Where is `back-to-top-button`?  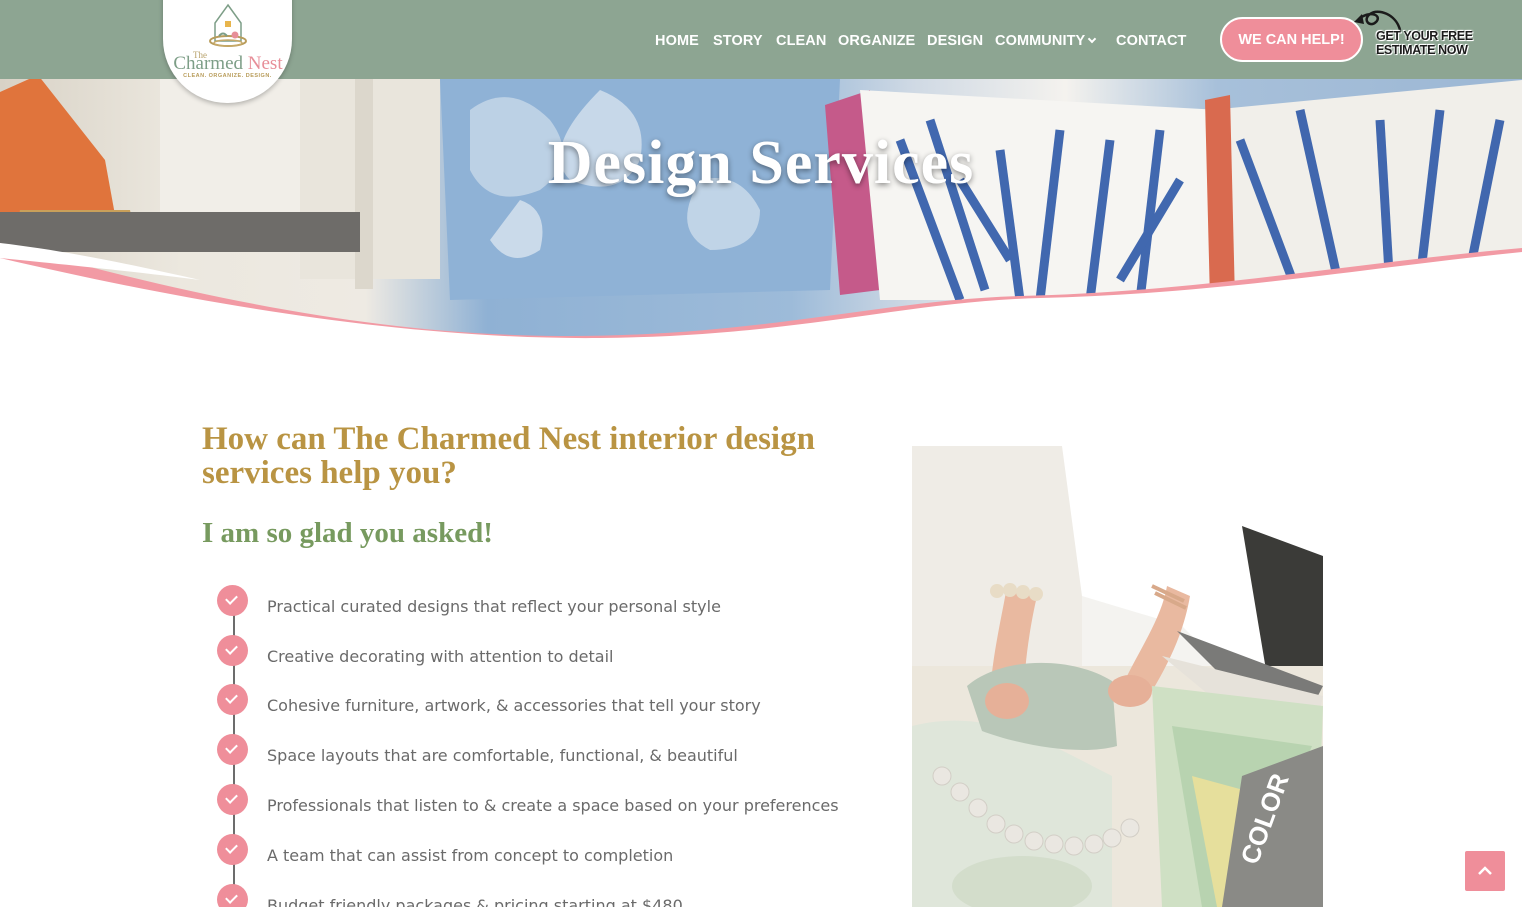 back-to-top-button is located at coordinates (1485, 871).